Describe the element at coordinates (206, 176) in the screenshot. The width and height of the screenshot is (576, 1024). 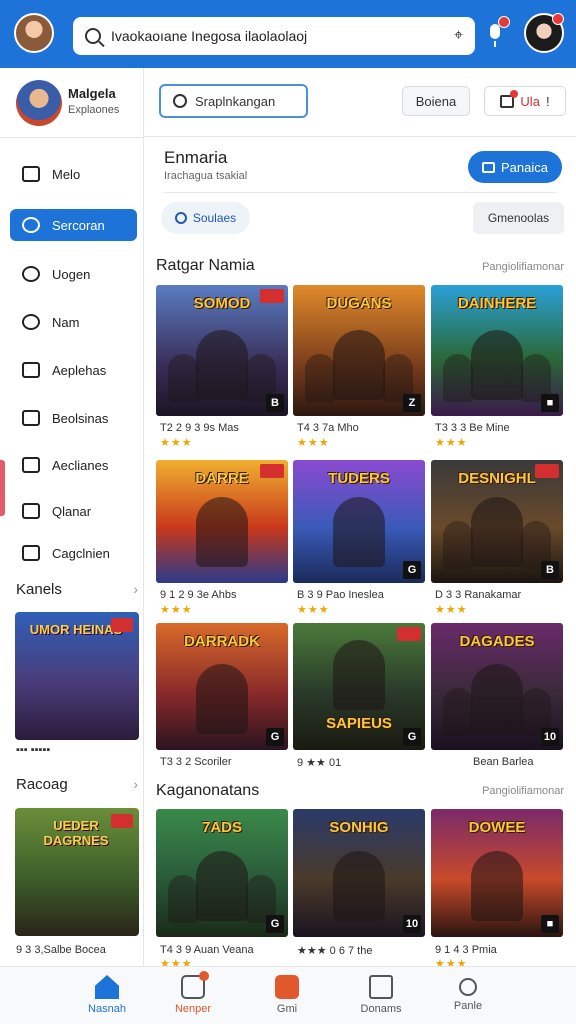
I see `page-subtitle: Irachagua tsakial` at that location.